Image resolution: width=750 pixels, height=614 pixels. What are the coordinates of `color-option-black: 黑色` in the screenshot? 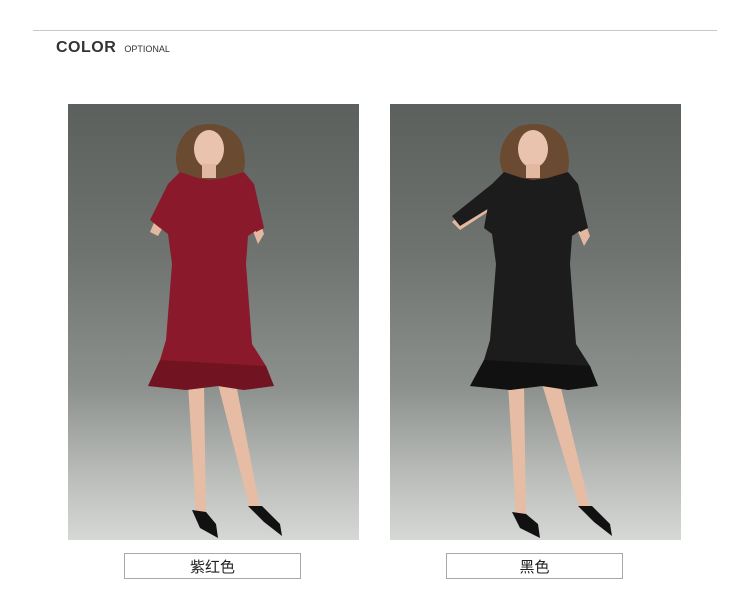 It's located at (534, 566).